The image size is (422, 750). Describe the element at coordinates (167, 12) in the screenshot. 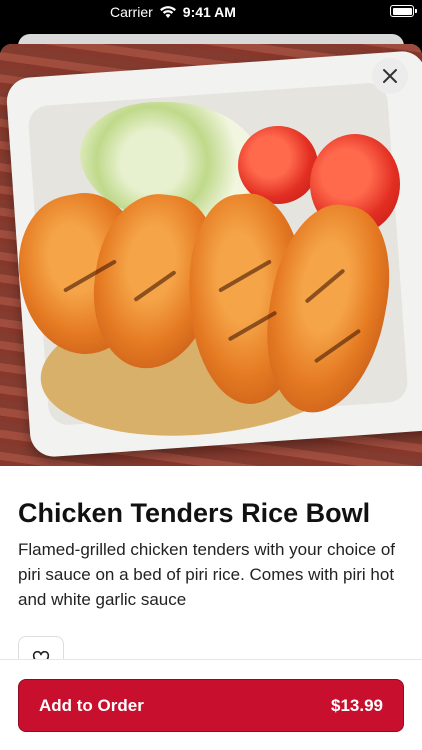

I see `wifi-icon` at that location.